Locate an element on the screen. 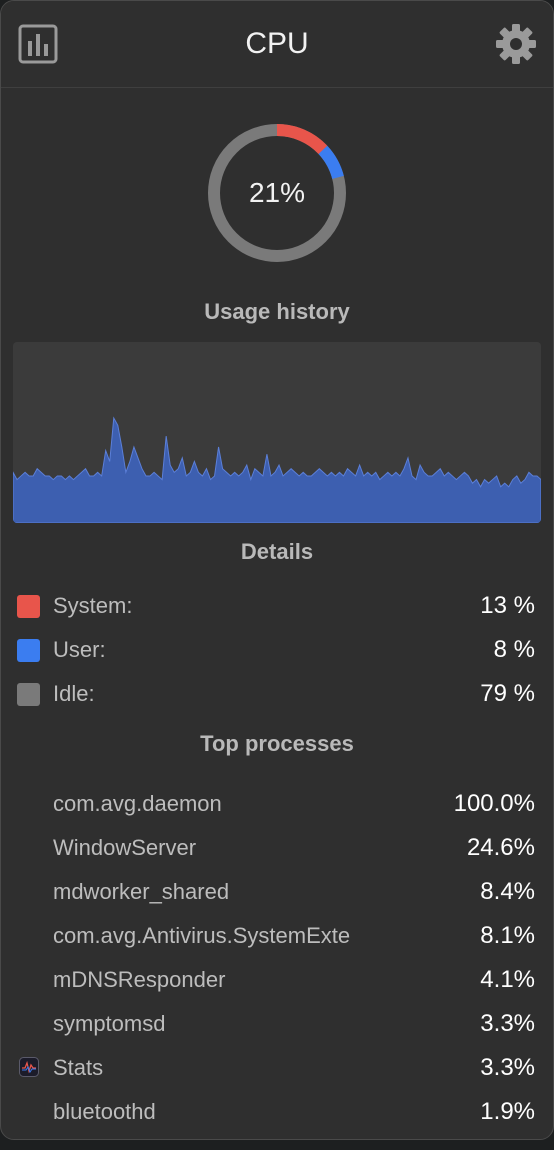  process-row: com.avg.Antivirus.SystemExte 8.1% is located at coordinates (277, 936).